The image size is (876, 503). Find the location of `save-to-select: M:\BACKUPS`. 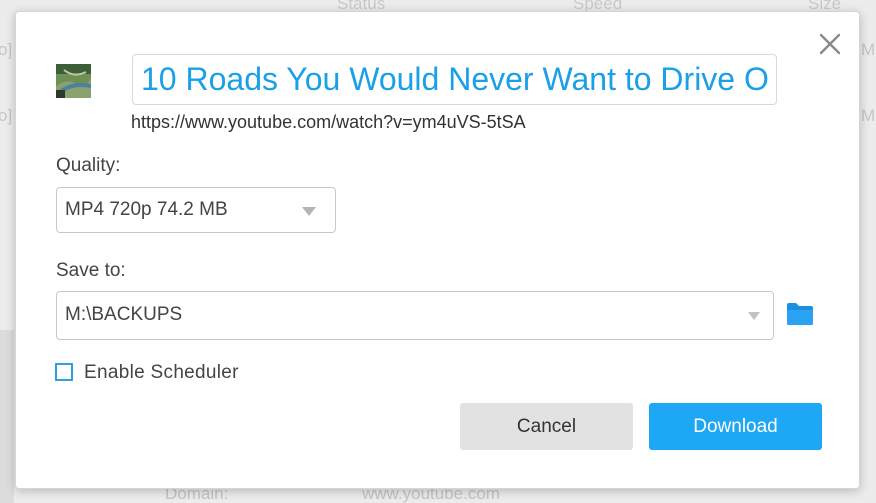

save-to-select: M:\BACKUPS is located at coordinates (415, 315).